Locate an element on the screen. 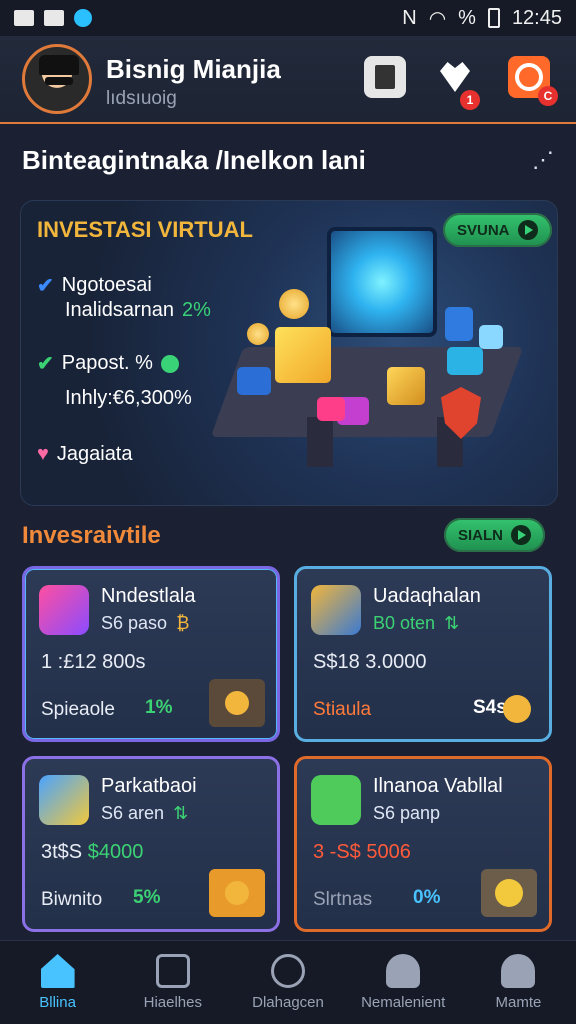  cat-icon is located at coordinates (336, 800).